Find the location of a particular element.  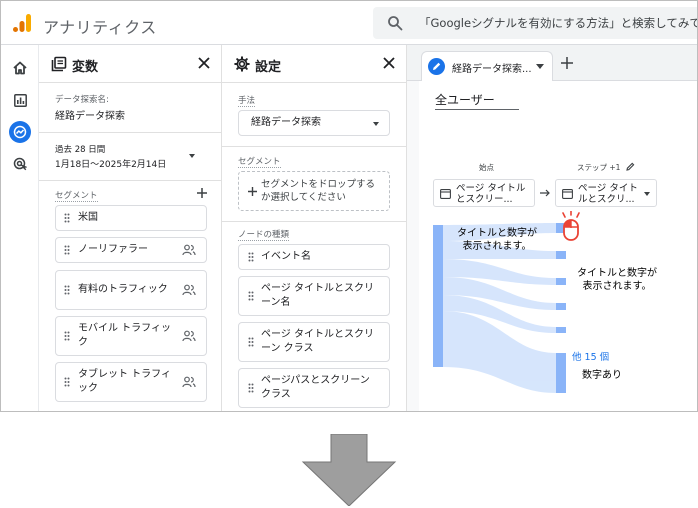

segment-chip: タブレット トラフィック is located at coordinates (131, 382).